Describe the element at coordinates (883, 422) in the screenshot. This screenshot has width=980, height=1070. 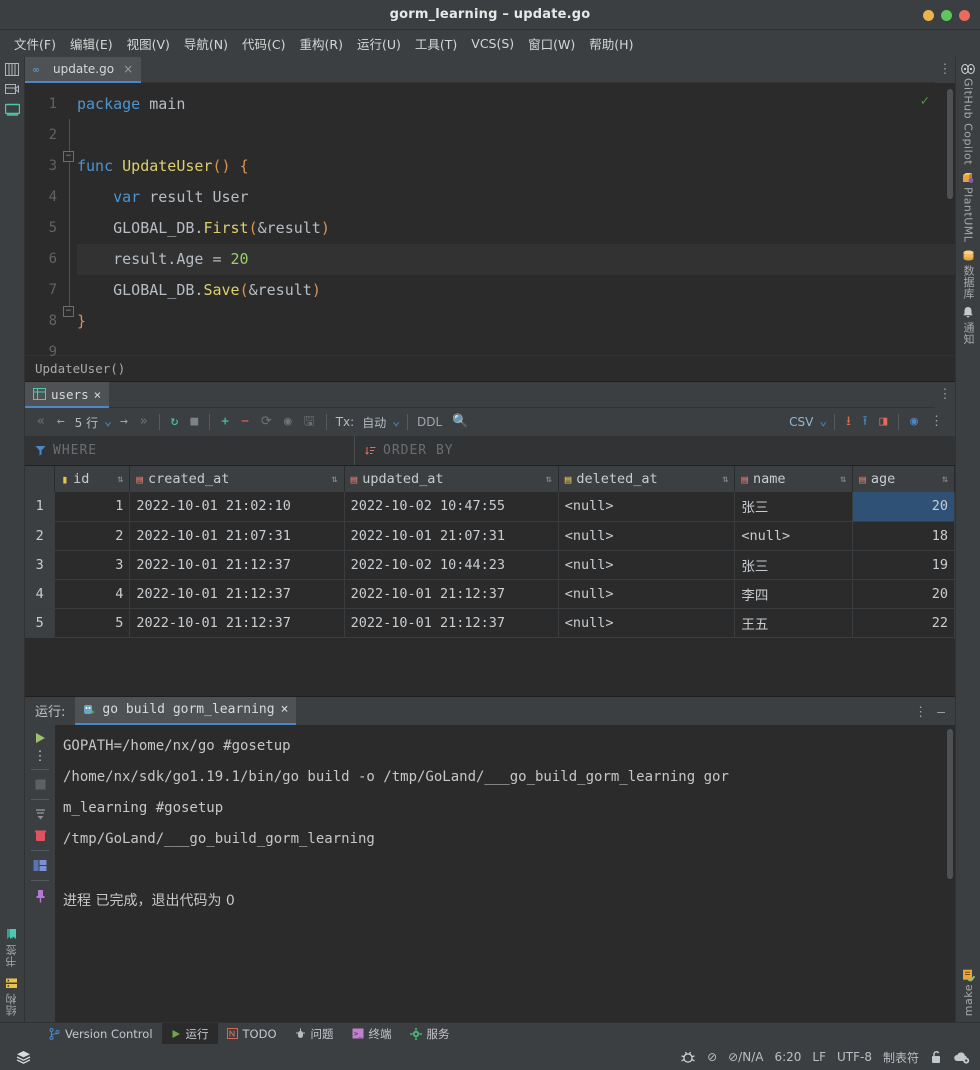
I see `compare-icon: ◨` at that location.